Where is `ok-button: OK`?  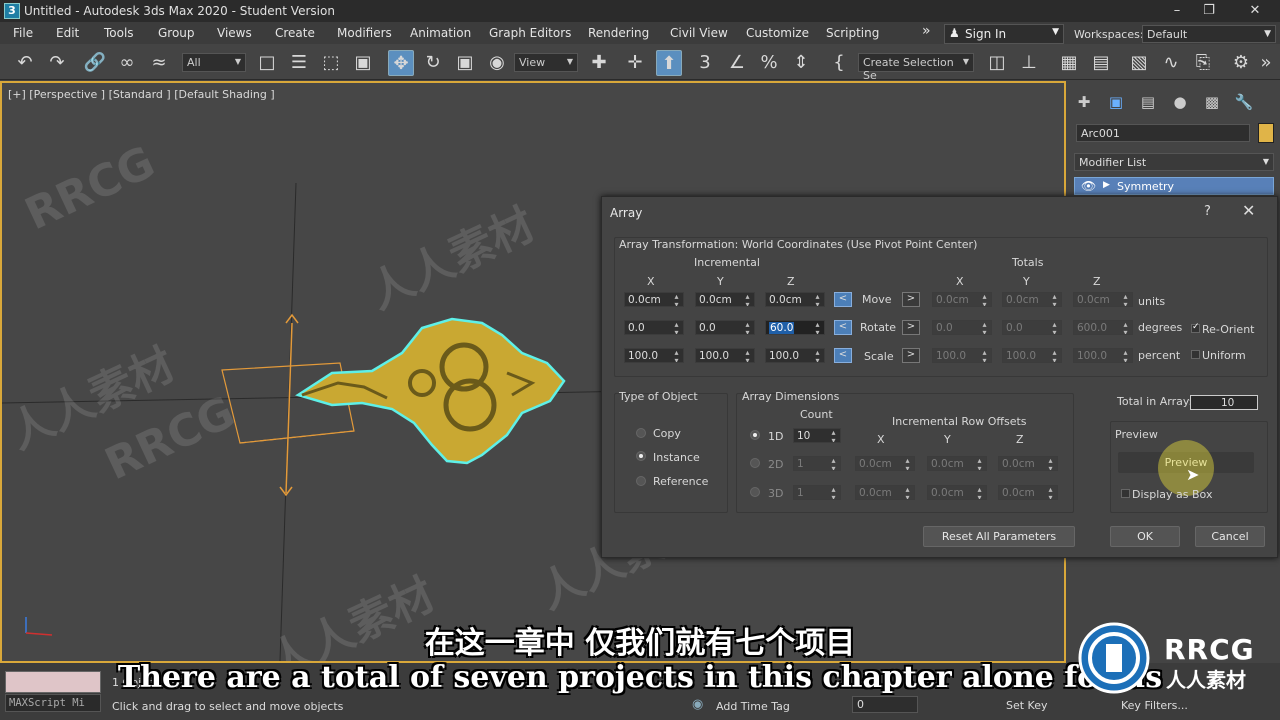 ok-button: OK is located at coordinates (1145, 536).